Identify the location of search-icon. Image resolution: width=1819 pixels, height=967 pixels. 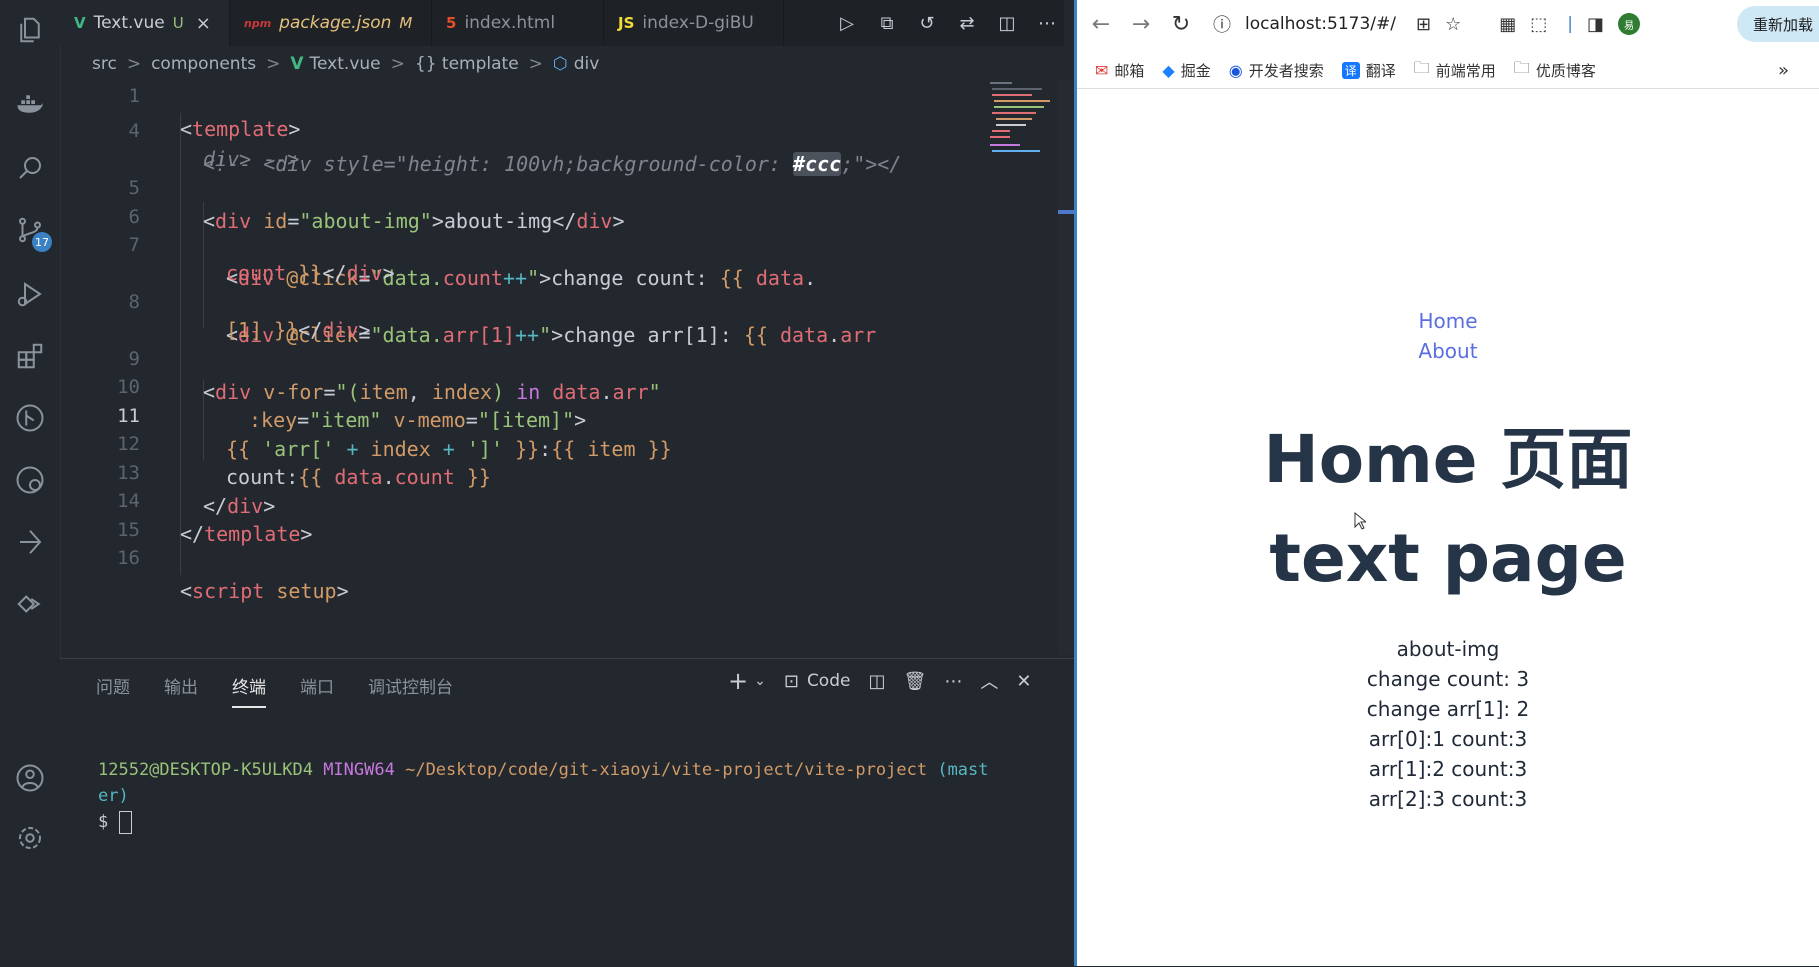
(30, 168).